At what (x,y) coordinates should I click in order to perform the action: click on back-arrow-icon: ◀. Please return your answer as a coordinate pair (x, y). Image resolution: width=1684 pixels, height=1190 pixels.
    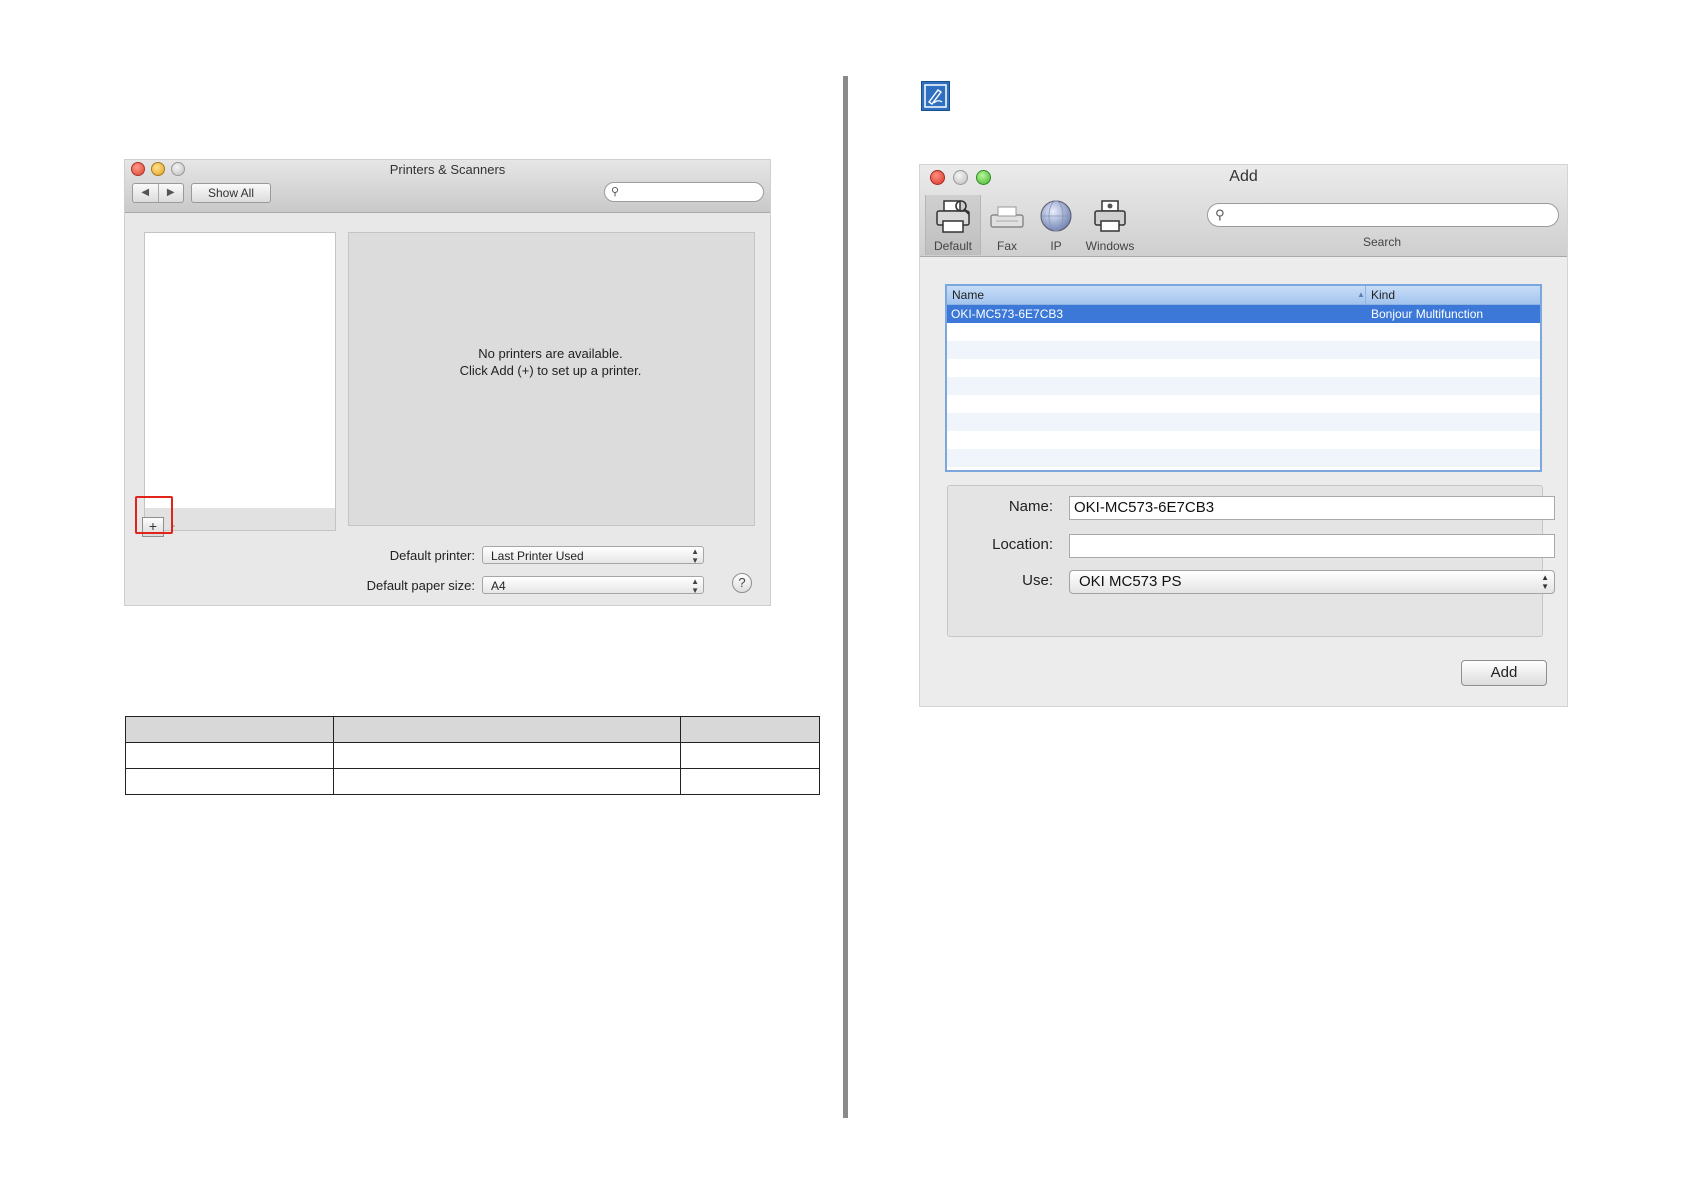
    Looking at the image, I should click on (146, 193).